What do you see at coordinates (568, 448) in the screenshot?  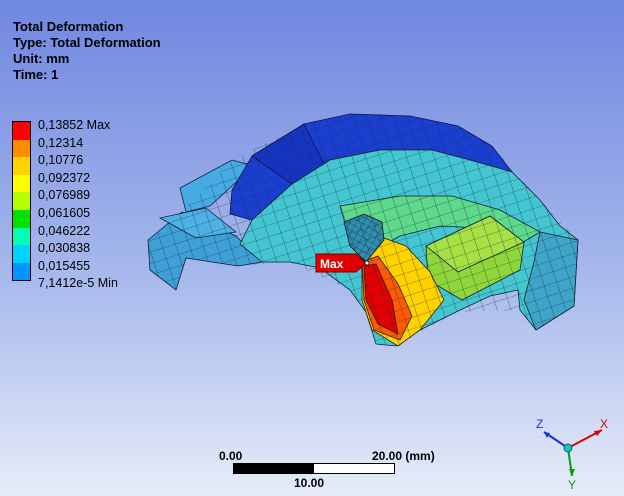 I see `triad-origin` at bounding box center [568, 448].